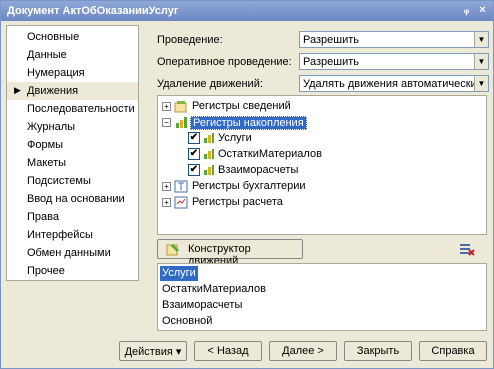 The image size is (494, 369). What do you see at coordinates (179, 273) in the screenshot?
I see `list-item: Услуги` at bounding box center [179, 273].